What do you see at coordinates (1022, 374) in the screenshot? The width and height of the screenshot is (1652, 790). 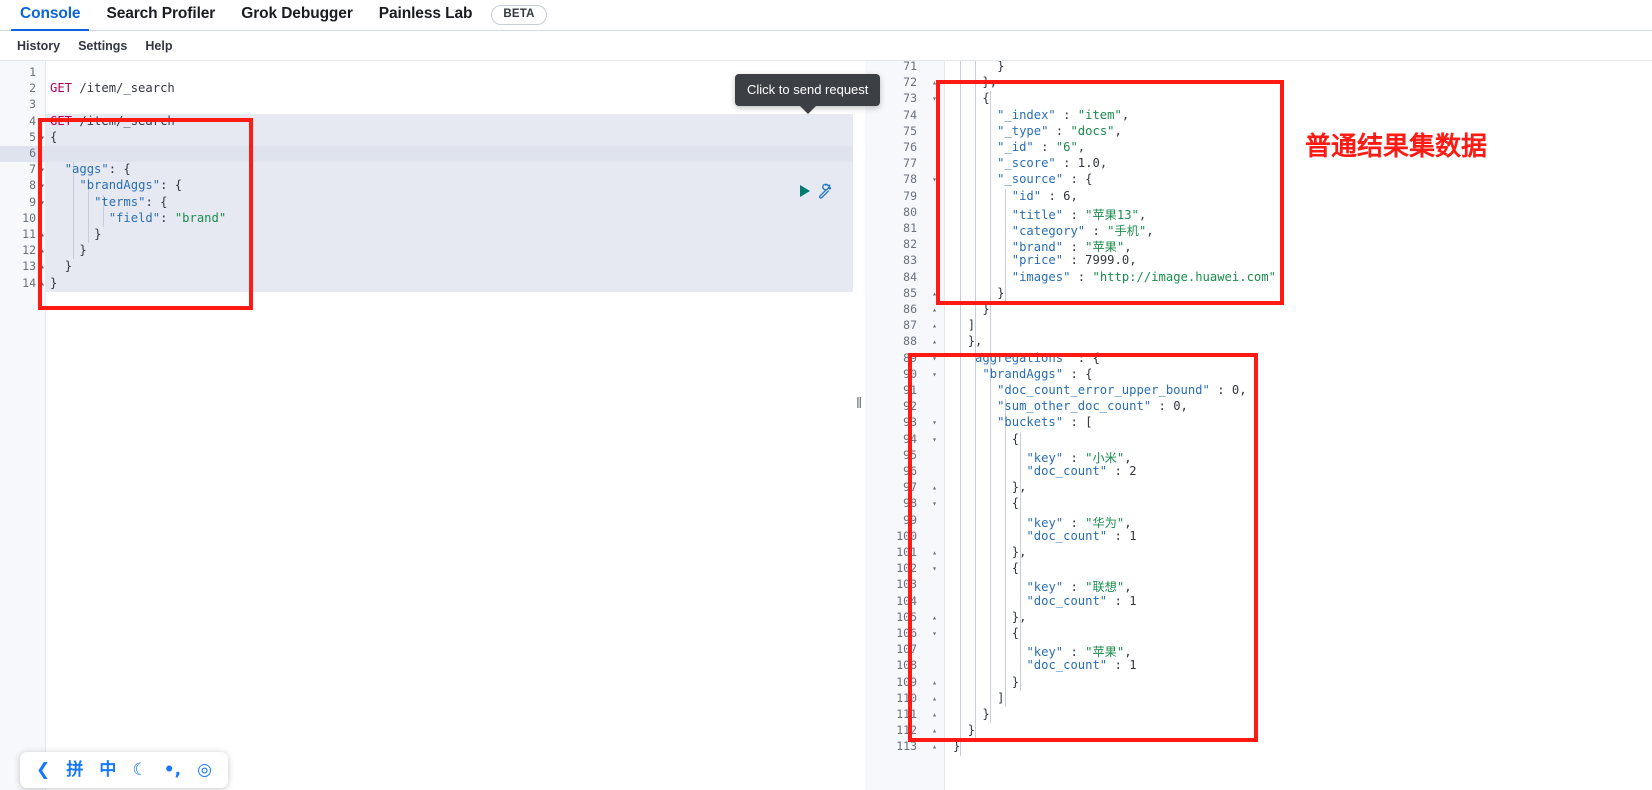 I see `code-line: "brandAggs" : {` at bounding box center [1022, 374].